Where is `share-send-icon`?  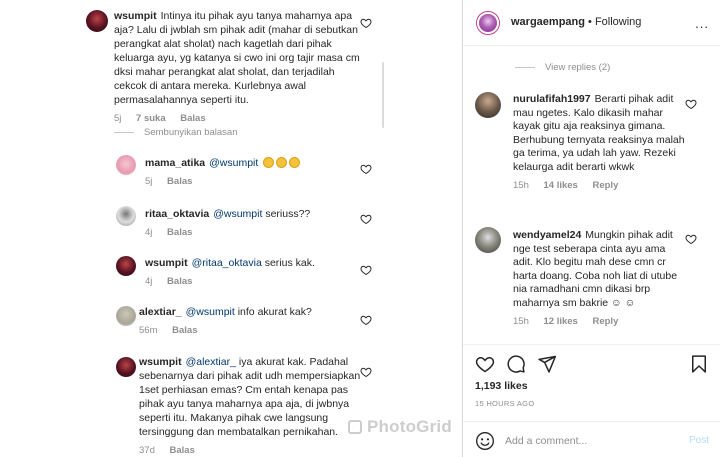
share-send-icon is located at coordinates (547, 364).